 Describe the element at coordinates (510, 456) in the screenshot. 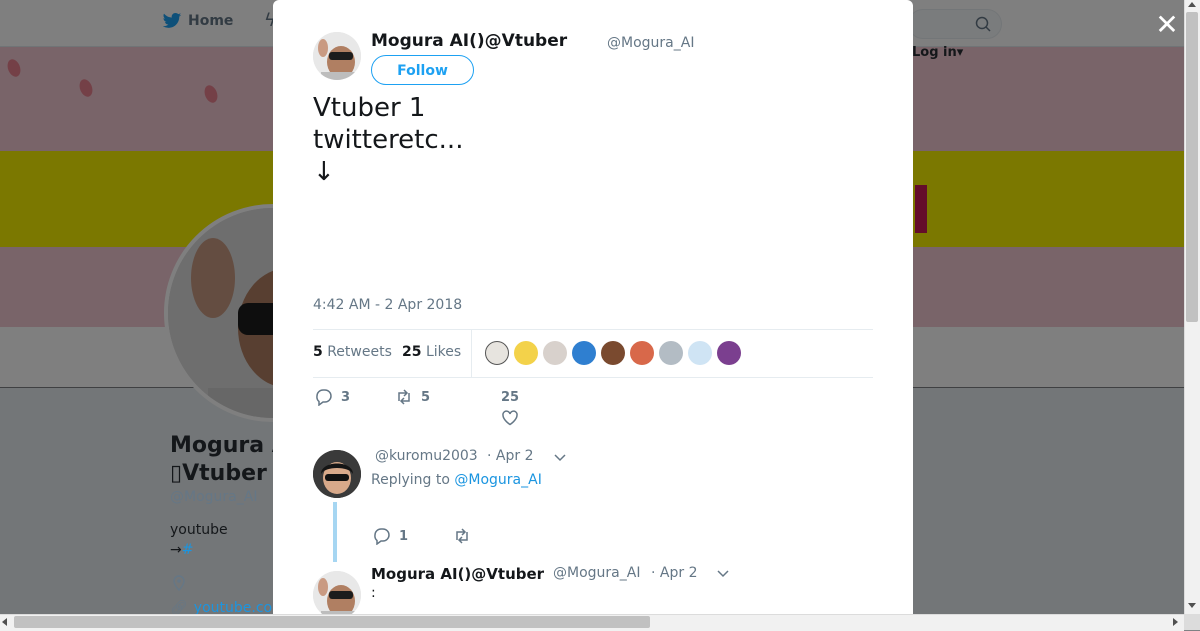

I see `reply-date: · Apr 2` at that location.